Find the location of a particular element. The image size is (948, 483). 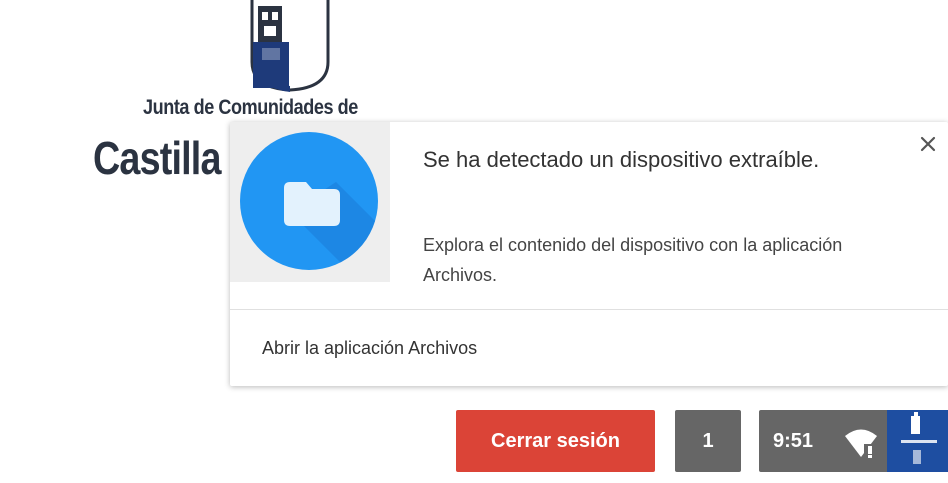

coat-of-arms-icon is located at coordinates (290, 46).